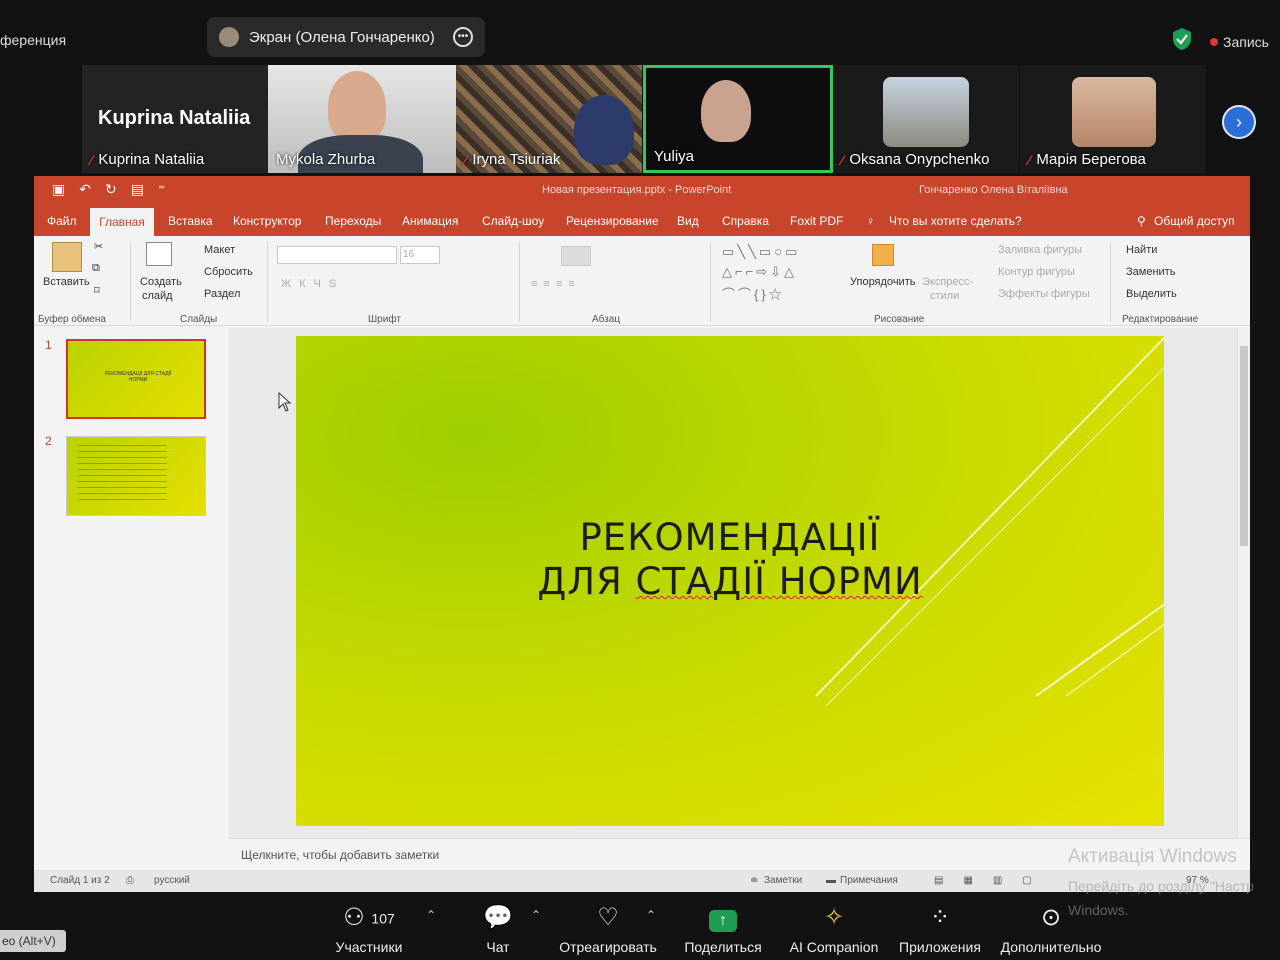 This screenshot has height=960, width=1280. What do you see at coordinates (761, 252) in the screenshot?
I see `shapes-gallery: ▭╲╲▭○▭` at bounding box center [761, 252].